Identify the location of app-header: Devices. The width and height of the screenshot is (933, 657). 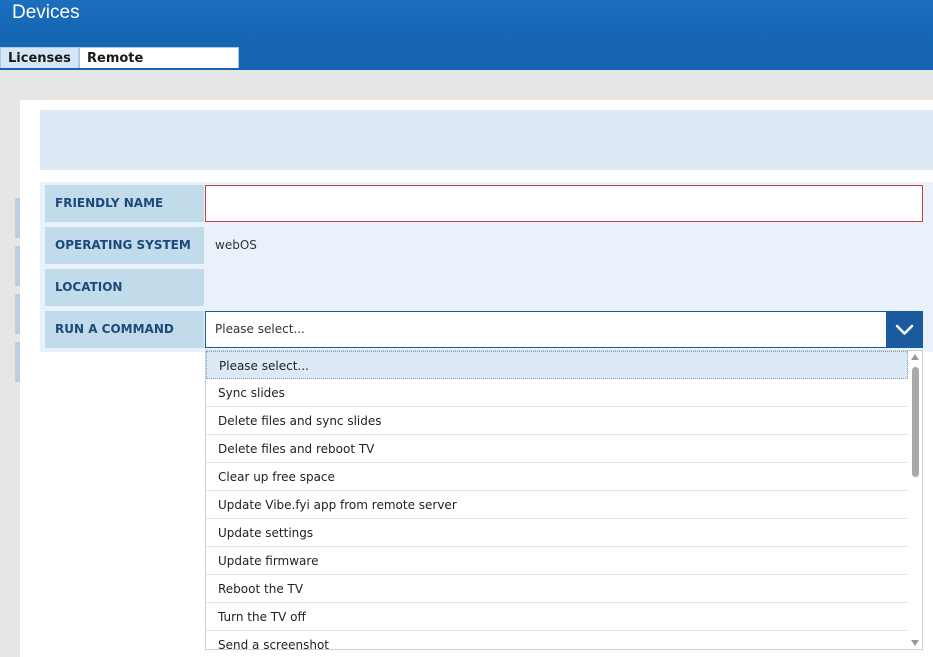
(466, 19).